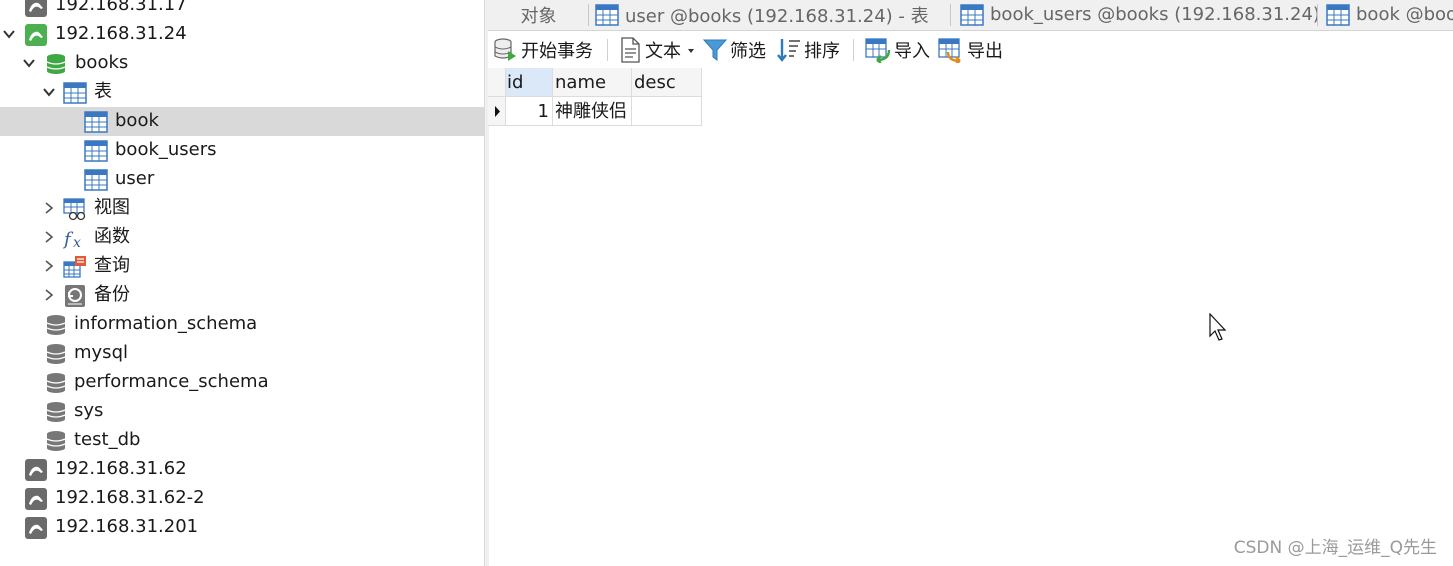 The image size is (1453, 566). What do you see at coordinates (89, 410) in the screenshot?
I see `database-label: sys` at bounding box center [89, 410].